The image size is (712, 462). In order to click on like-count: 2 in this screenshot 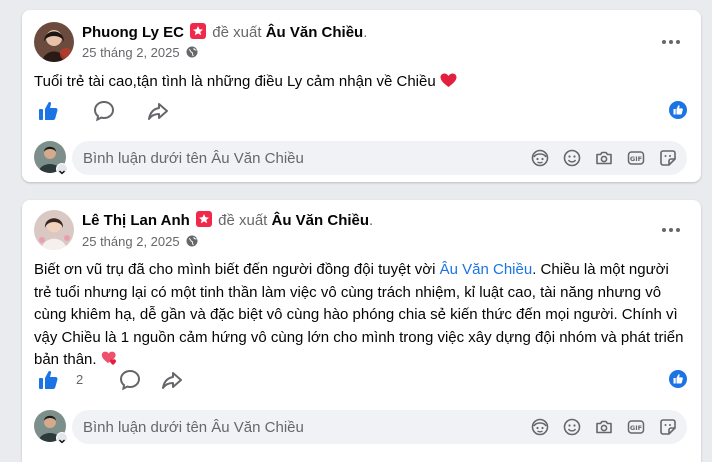, I will do `click(79, 379)`.